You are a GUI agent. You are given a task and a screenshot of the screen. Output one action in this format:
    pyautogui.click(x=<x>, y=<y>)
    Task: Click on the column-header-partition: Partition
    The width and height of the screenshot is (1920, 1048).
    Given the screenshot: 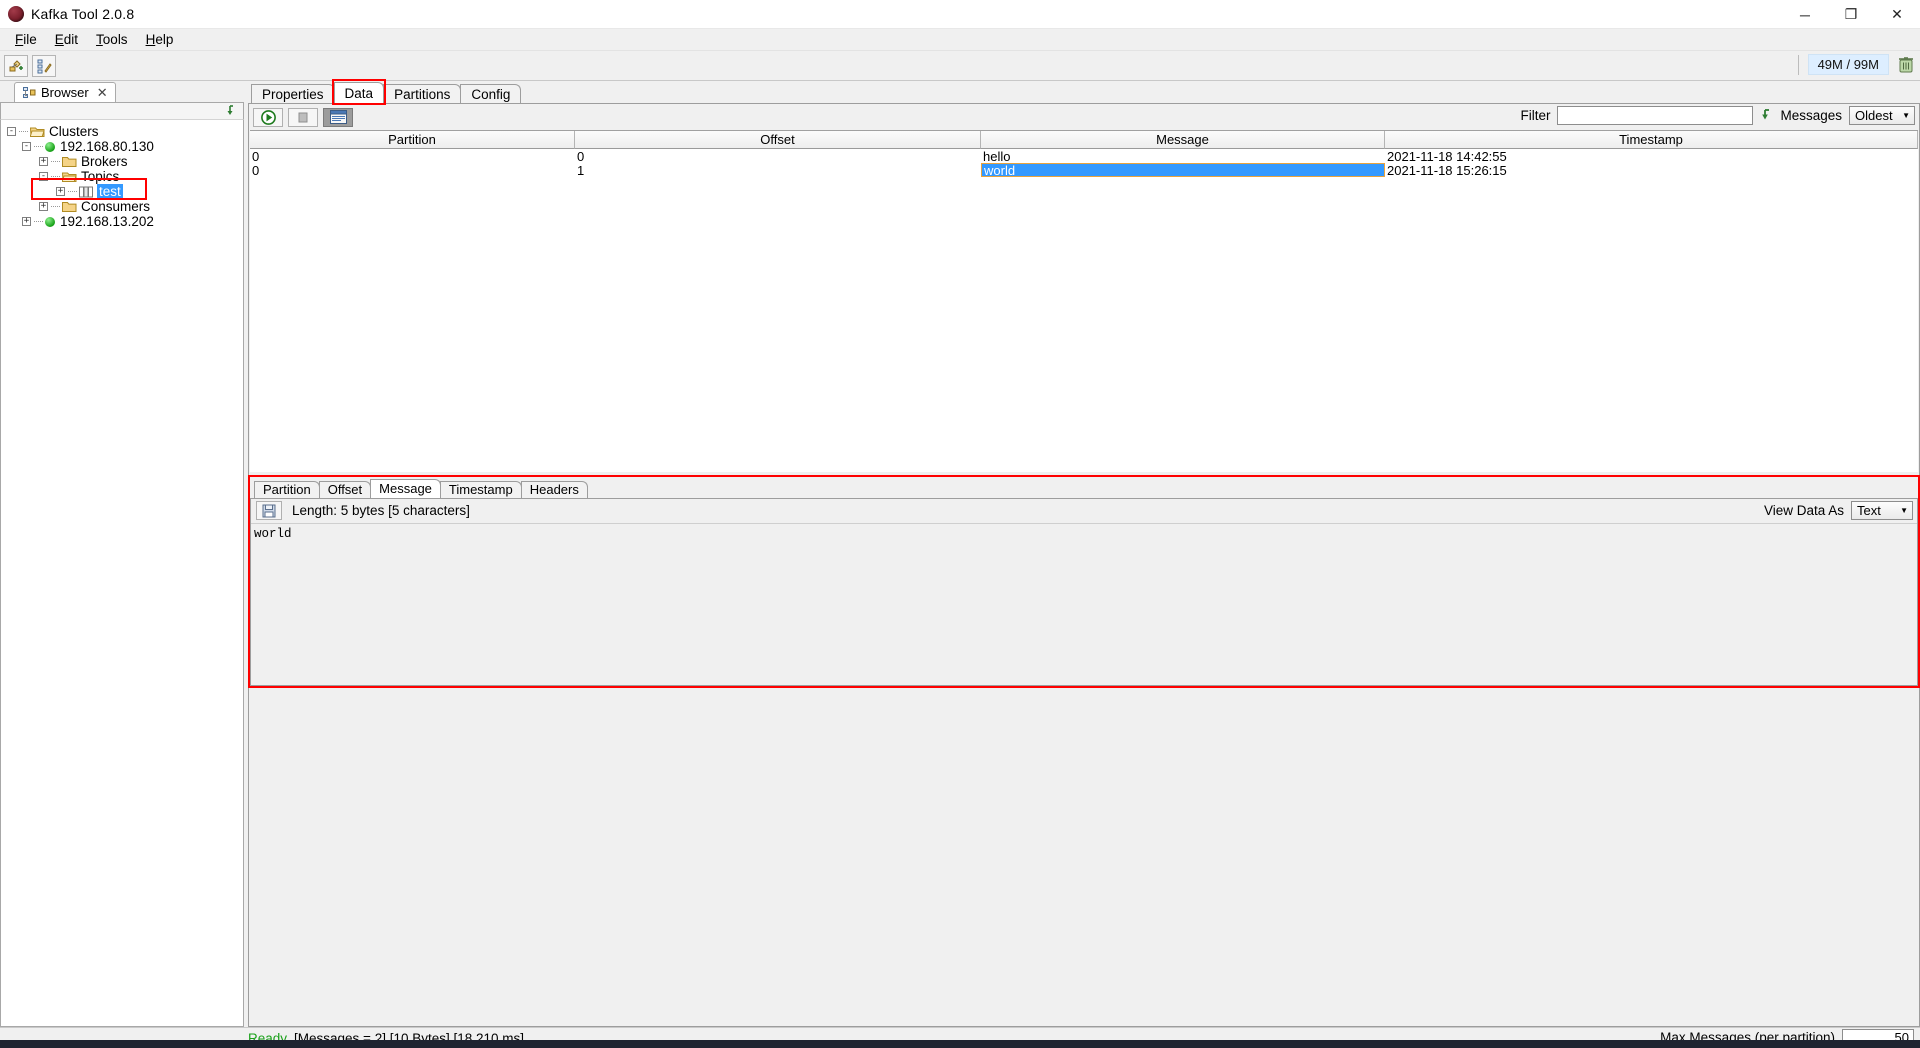 What is the action you would take?
    pyautogui.click(x=412, y=140)
    